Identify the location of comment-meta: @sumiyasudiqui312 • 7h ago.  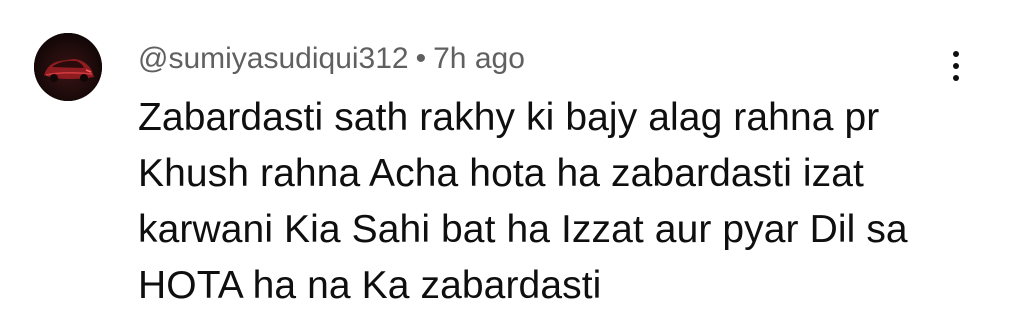
(331, 59).